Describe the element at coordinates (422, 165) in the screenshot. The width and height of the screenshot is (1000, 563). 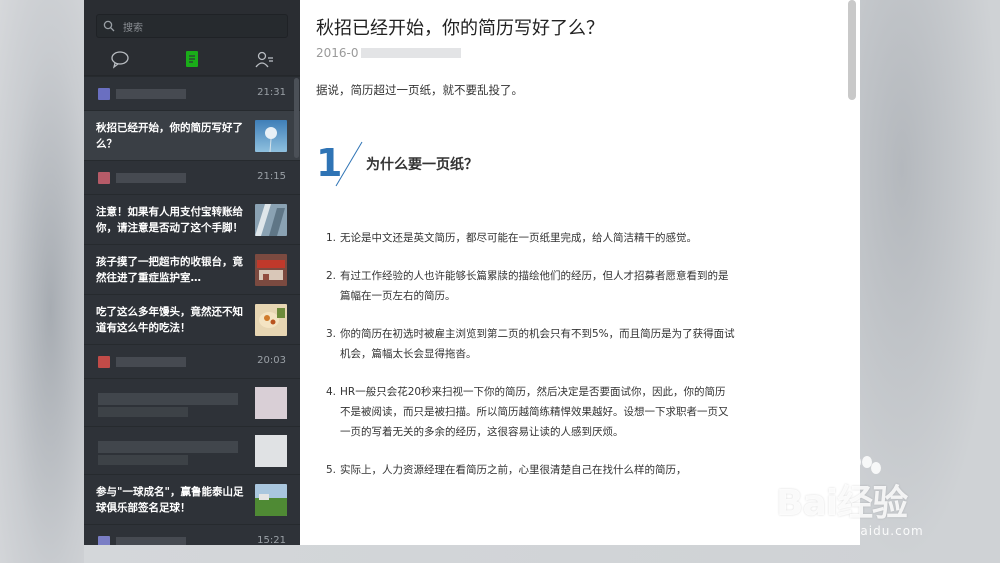
I see `section-title: 为什么要一页纸？` at that location.